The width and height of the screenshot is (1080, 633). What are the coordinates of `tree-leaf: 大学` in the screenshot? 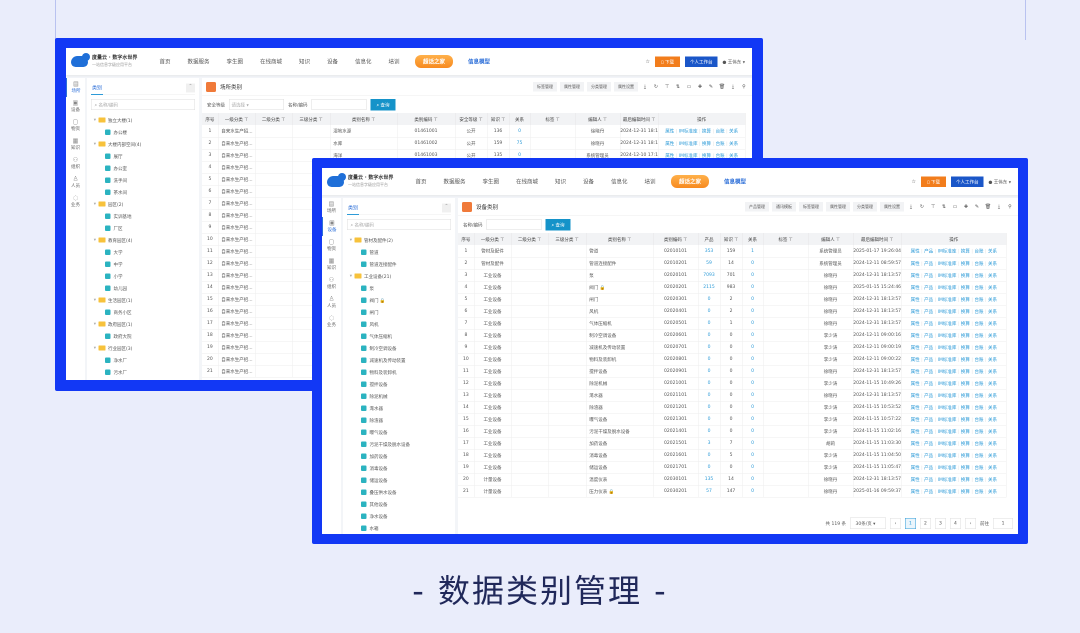 It's located at (143, 252).